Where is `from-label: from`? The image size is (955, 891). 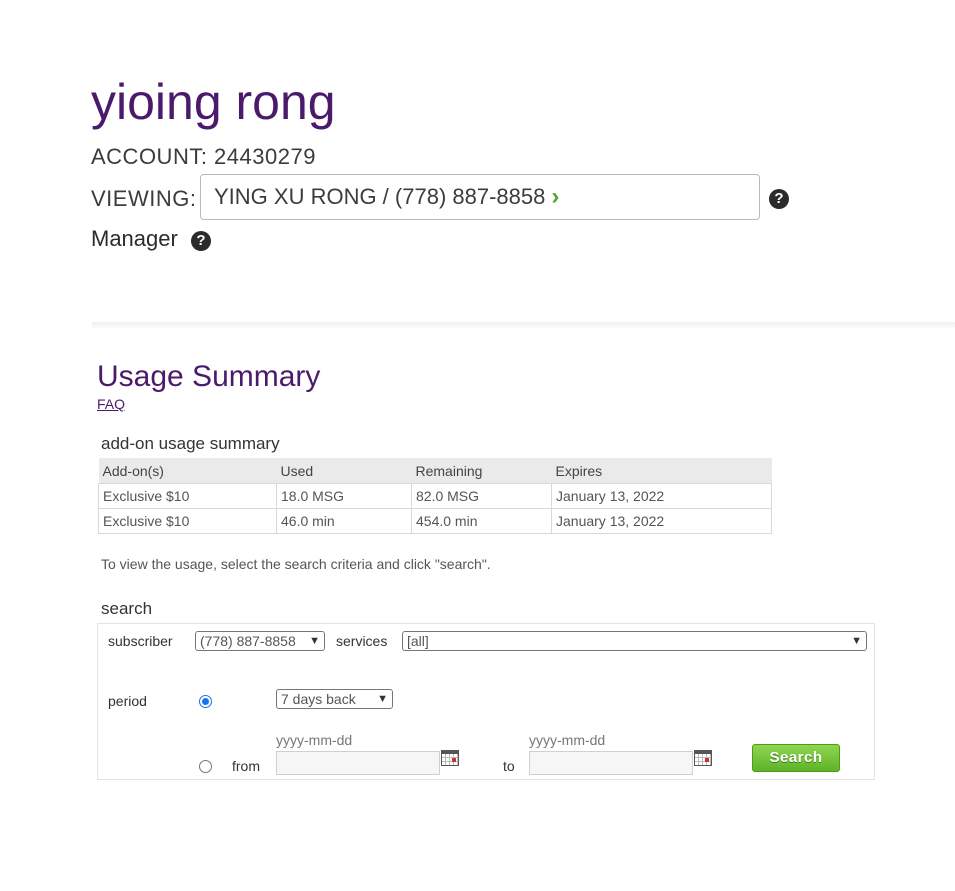
from-label: from is located at coordinates (246, 766).